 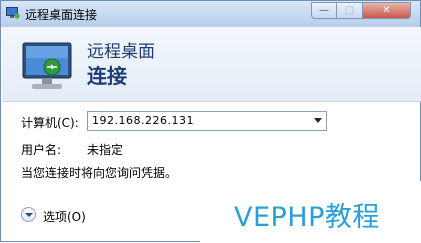 I want to click on computer-combobox: 192.168.226.131, so click(x=207, y=121).